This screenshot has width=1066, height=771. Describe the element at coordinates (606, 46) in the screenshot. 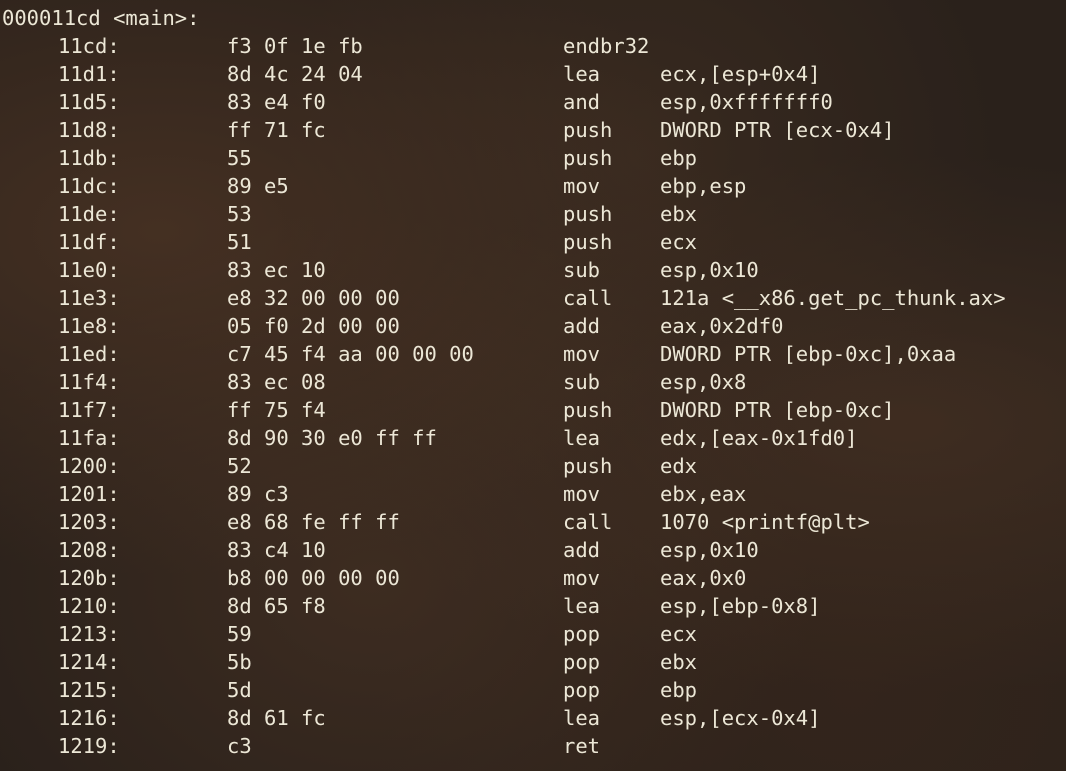

I see `instruction-mnemonic: endbr32` at that location.